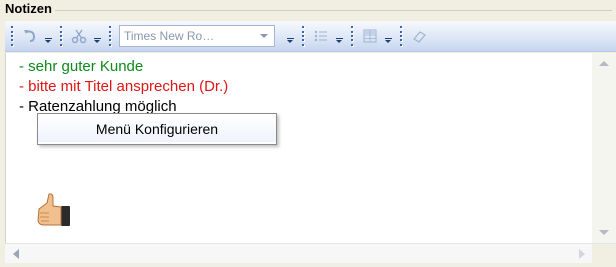 This screenshot has height=267, width=616. I want to click on context-menu: Menü Konfigurieren, so click(157, 129).